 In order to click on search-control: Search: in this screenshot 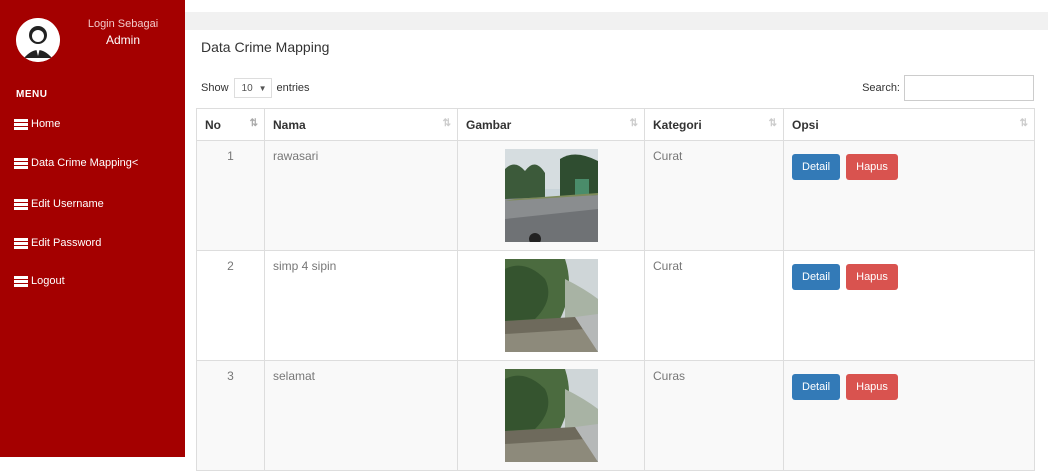, I will do `click(948, 88)`.